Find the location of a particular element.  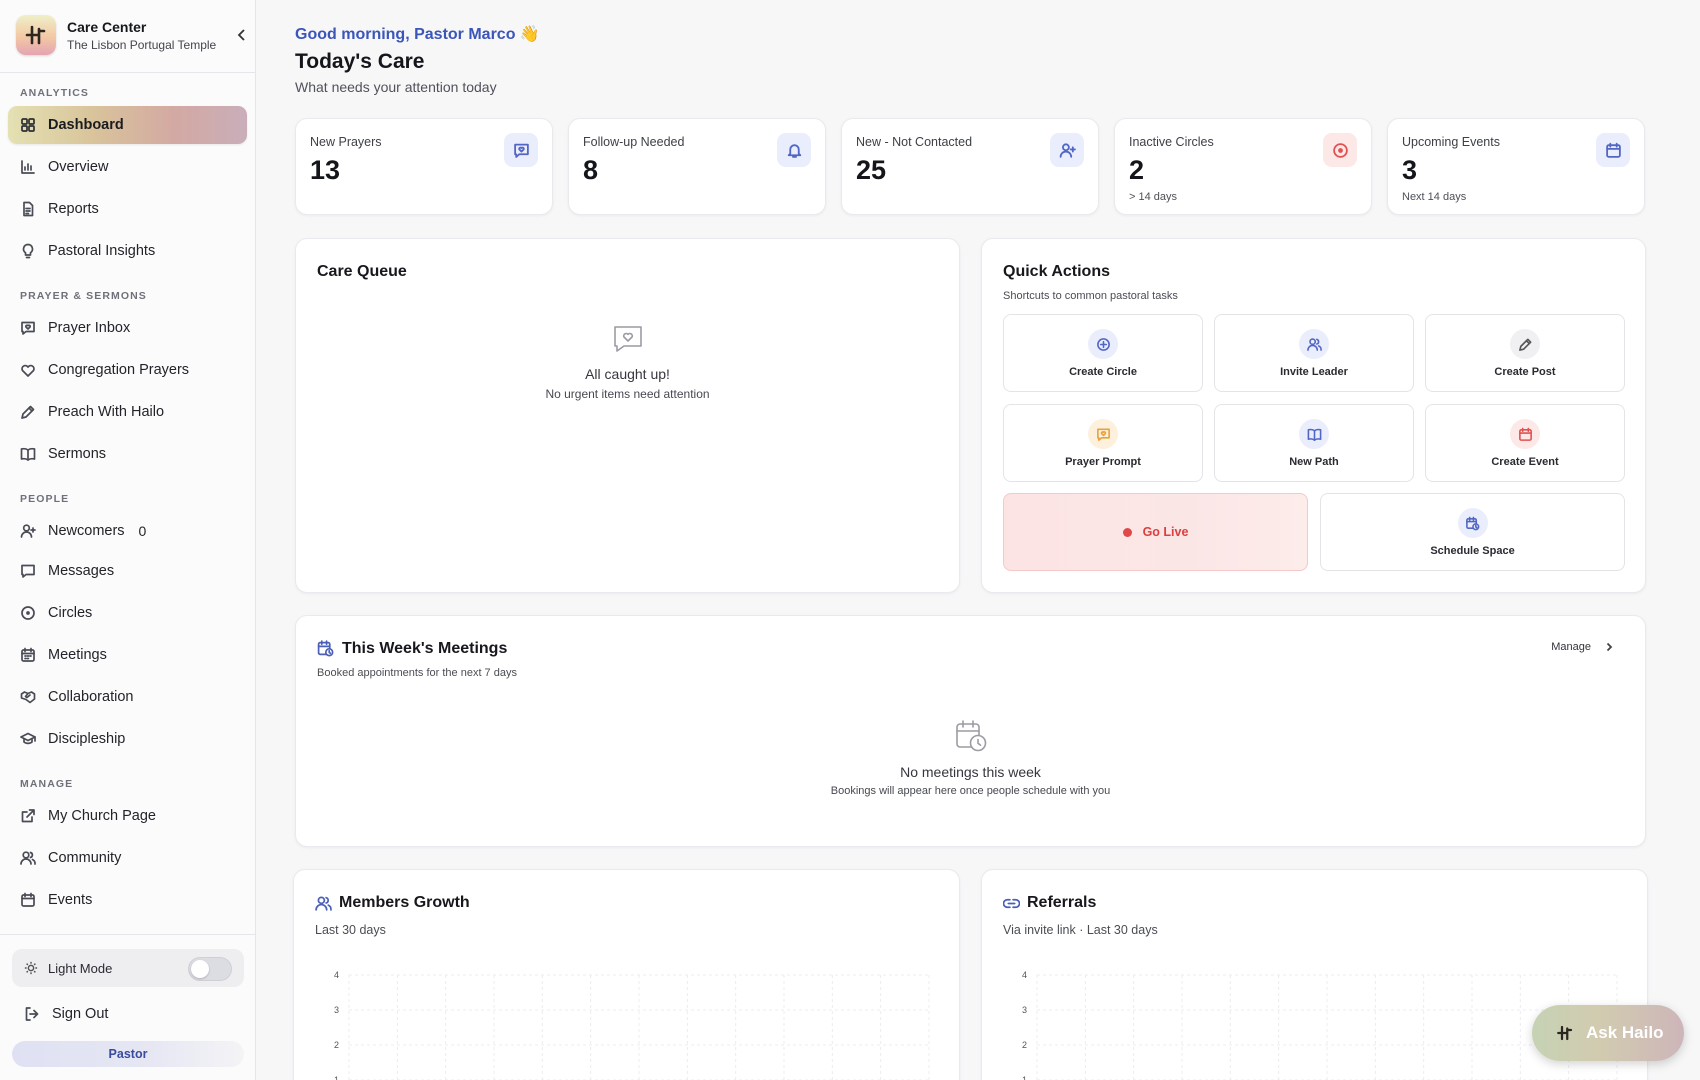

sidebar-item-pastoral-insights: Pastoral Insights is located at coordinates (127, 251).